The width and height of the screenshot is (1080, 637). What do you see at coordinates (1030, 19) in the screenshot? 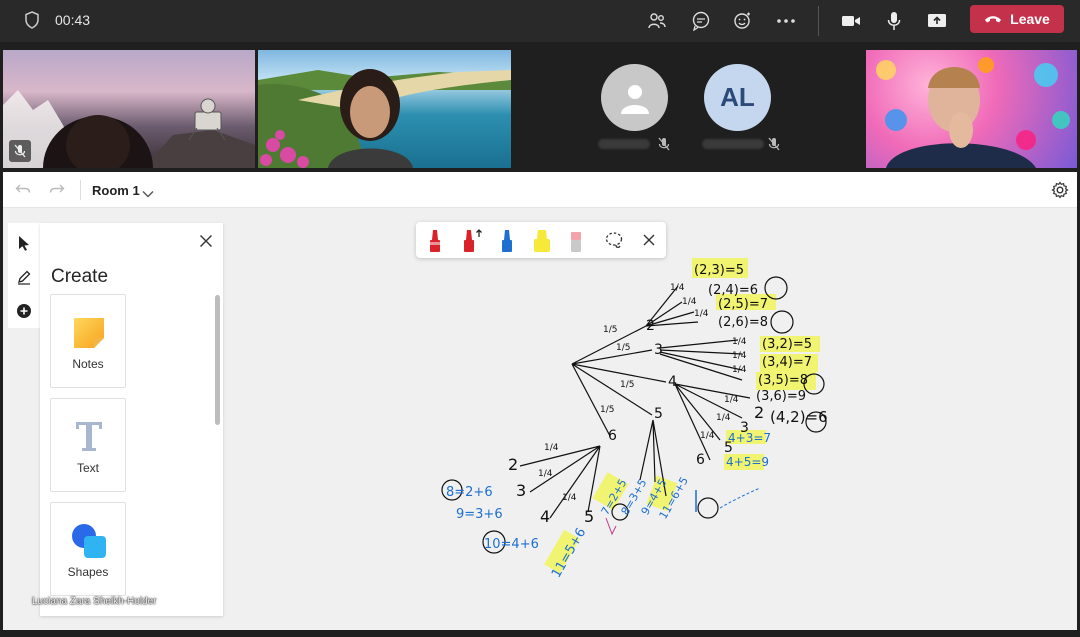
I see `leave-label: Leave` at bounding box center [1030, 19].